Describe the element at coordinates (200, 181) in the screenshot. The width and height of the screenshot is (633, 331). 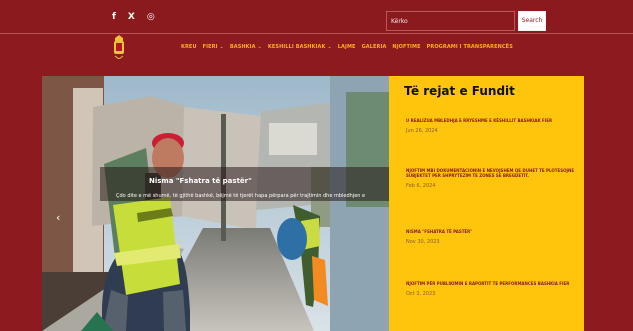
I see `hero-title: Nisma "Fshatra të pastër"` at that location.